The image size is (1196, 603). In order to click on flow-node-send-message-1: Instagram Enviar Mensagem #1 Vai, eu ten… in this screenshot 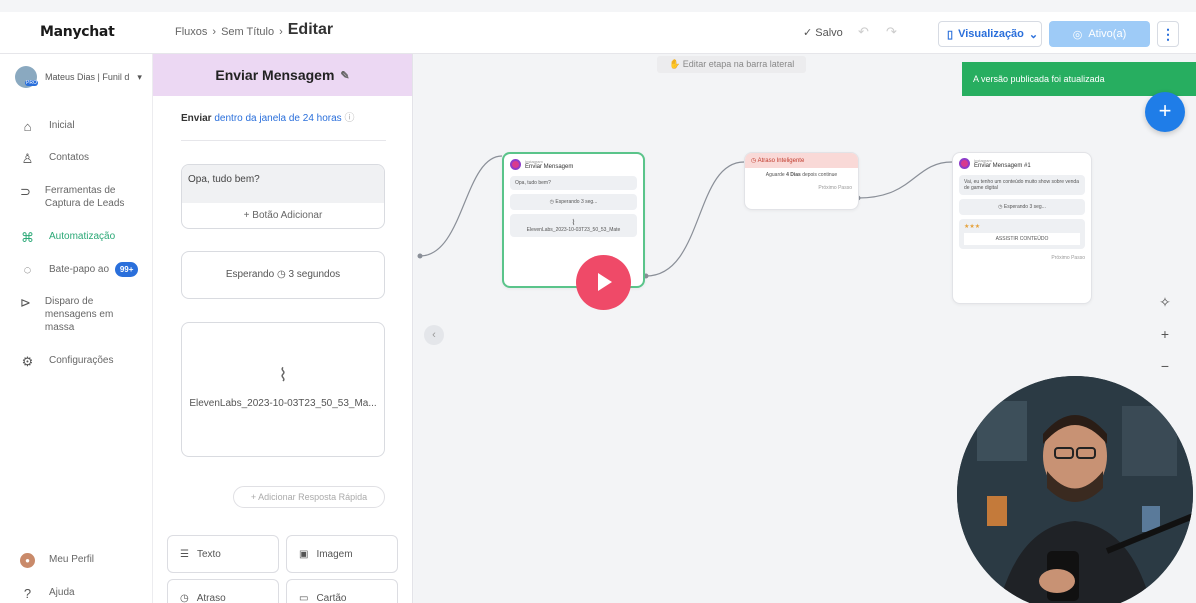, I will do `click(1022, 228)`.